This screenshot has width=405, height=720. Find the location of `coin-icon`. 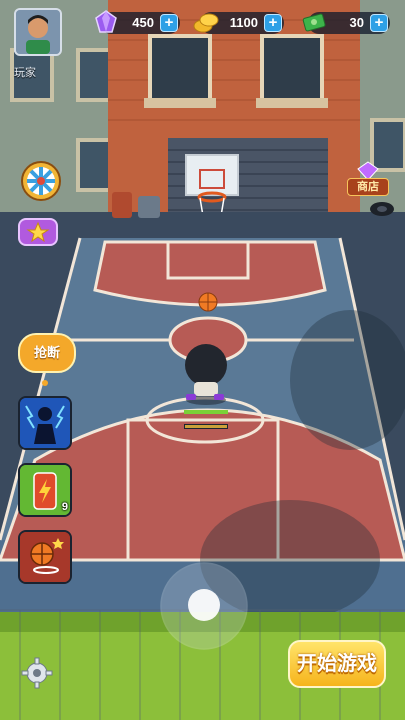

coin-icon is located at coordinates (206, 23).